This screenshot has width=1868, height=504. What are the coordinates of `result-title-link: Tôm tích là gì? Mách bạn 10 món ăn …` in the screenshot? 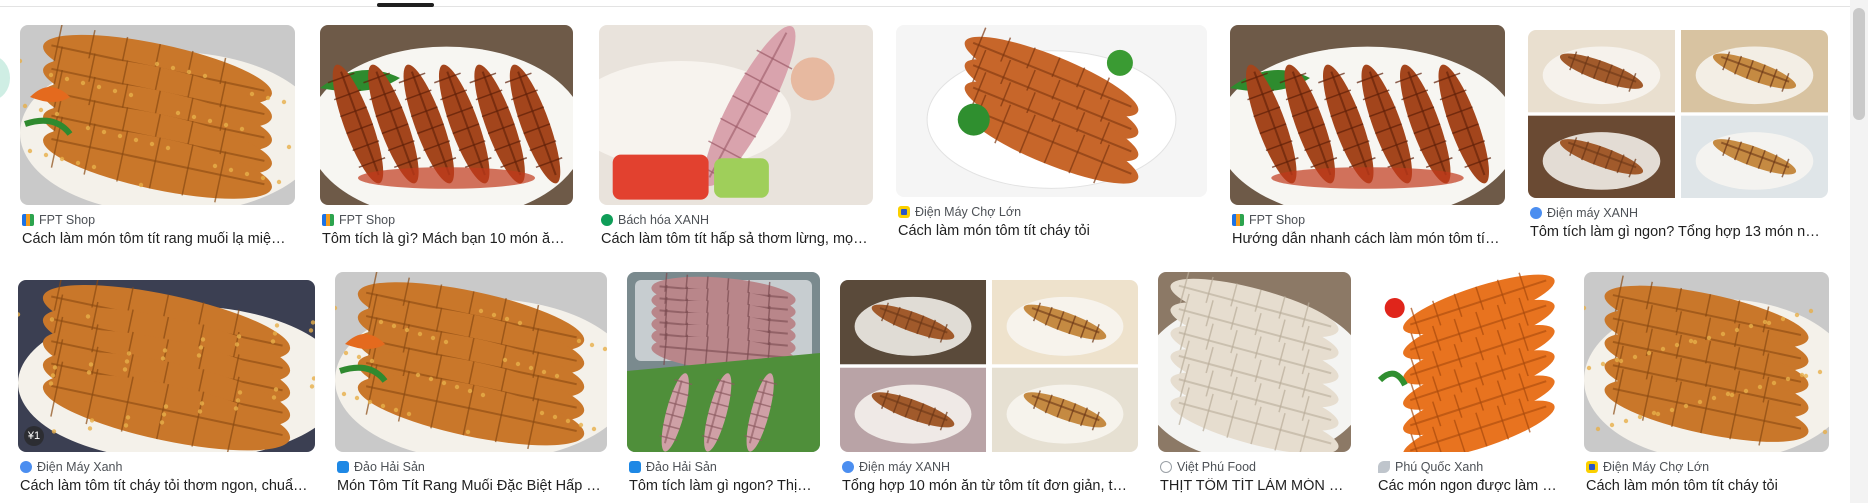 It's located at (445, 239).